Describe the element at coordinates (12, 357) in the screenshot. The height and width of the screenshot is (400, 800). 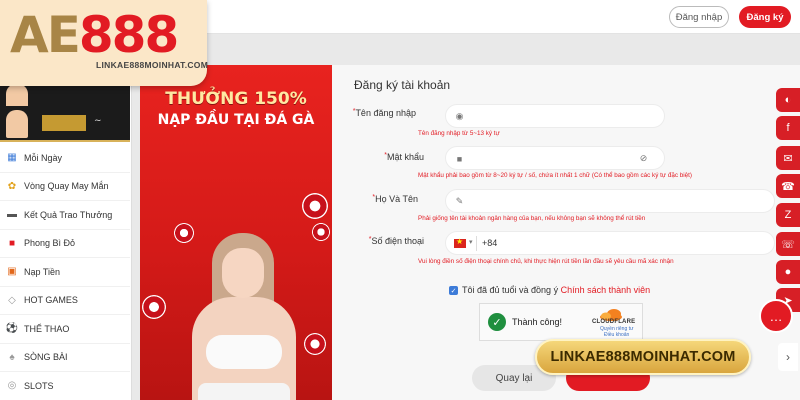
I see `casino-icon: ♠` at that location.